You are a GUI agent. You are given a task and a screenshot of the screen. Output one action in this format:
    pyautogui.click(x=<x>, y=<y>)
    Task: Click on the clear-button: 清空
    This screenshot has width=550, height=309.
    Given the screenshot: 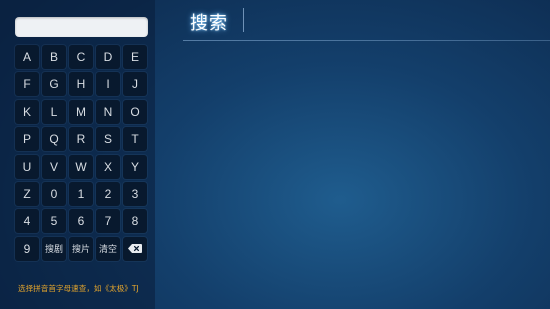 What is the action you would take?
    pyautogui.click(x=108, y=248)
    